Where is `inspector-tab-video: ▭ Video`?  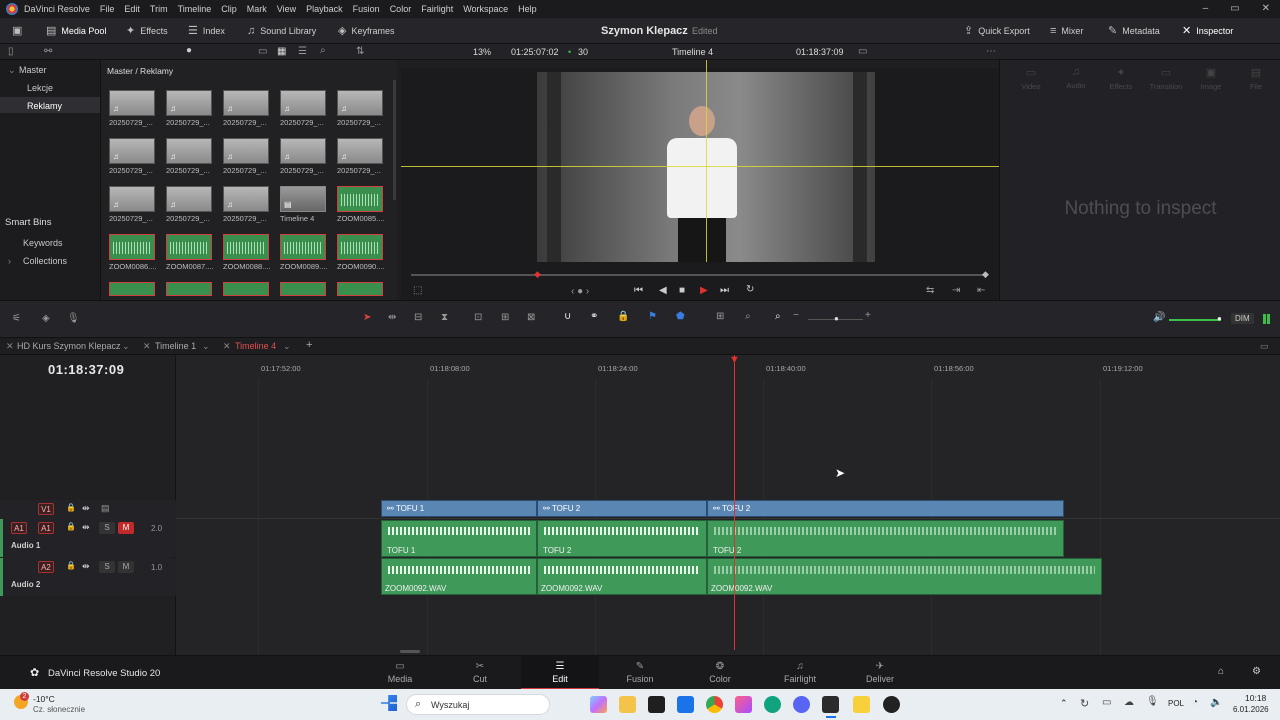
inspector-tab-video: ▭ Video is located at coordinates (1031, 78).